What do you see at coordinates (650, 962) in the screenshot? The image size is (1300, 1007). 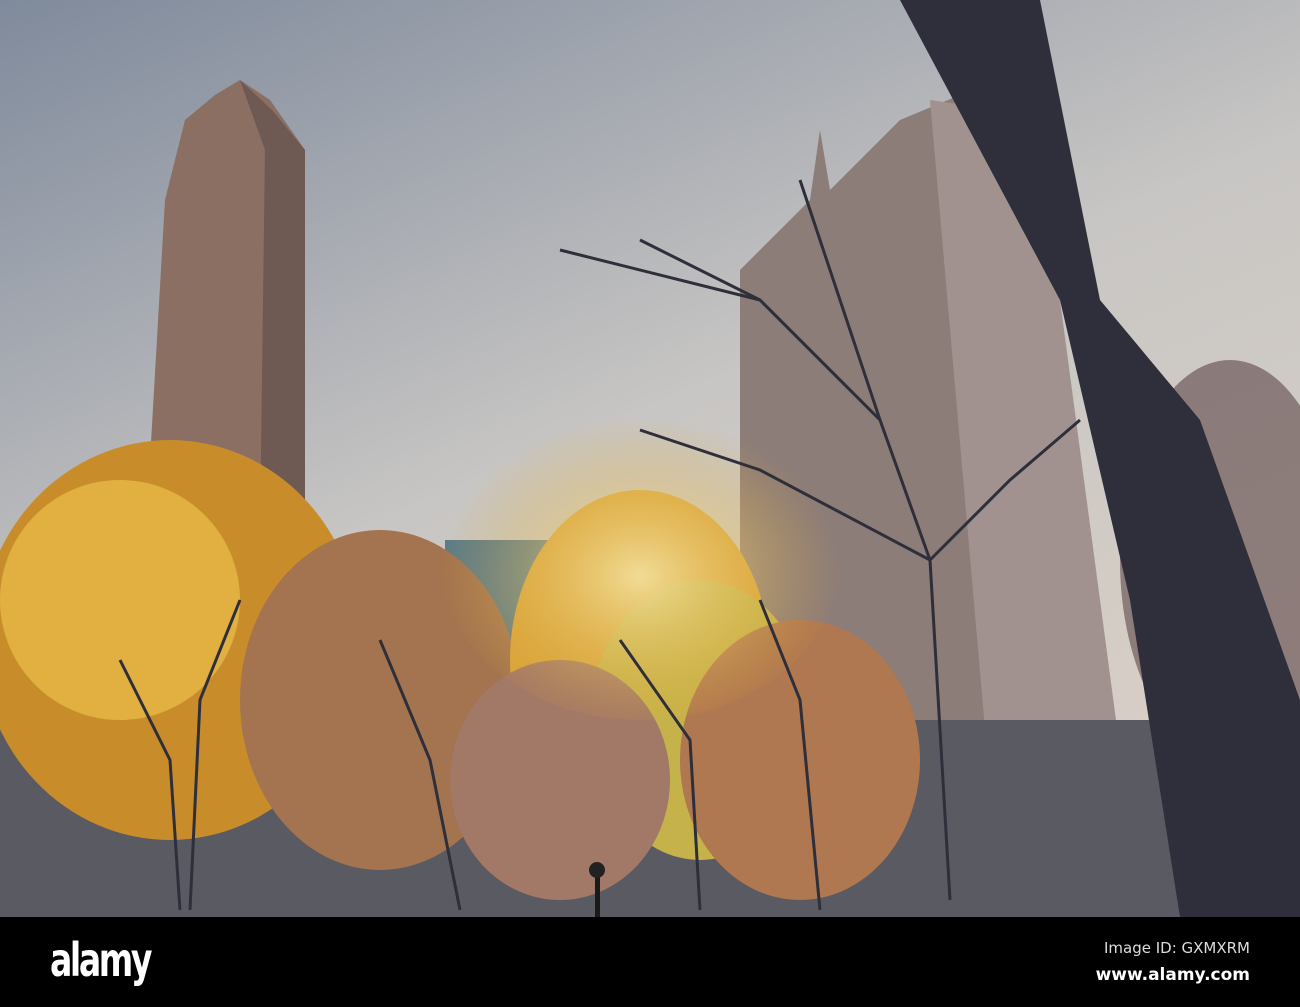 I see `watermark-bar: alamy Image ID: GXMXRM www.alamy.com` at bounding box center [650, 962].